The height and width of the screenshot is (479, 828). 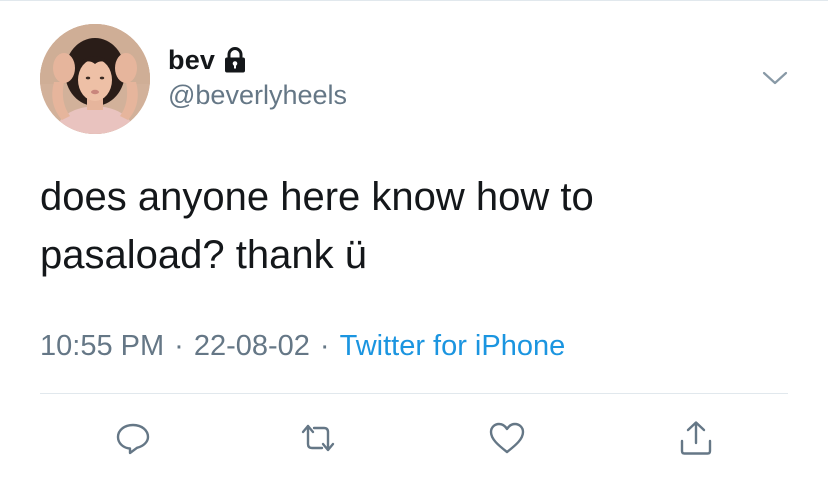 I want to click on display-name: bev, so click(x=191, y=60).